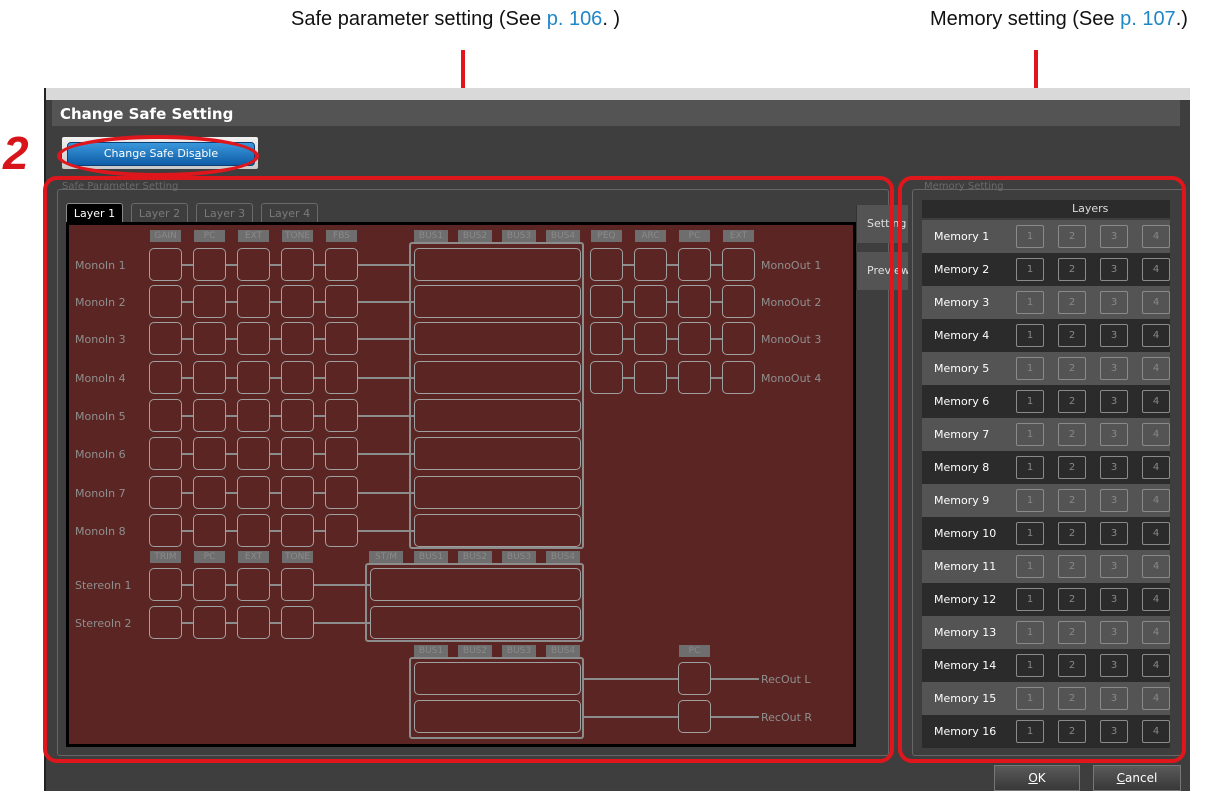 The width and height of the screenshot is (1230, 791). I want to click on page-link: p. 107, so click(1148, 19).